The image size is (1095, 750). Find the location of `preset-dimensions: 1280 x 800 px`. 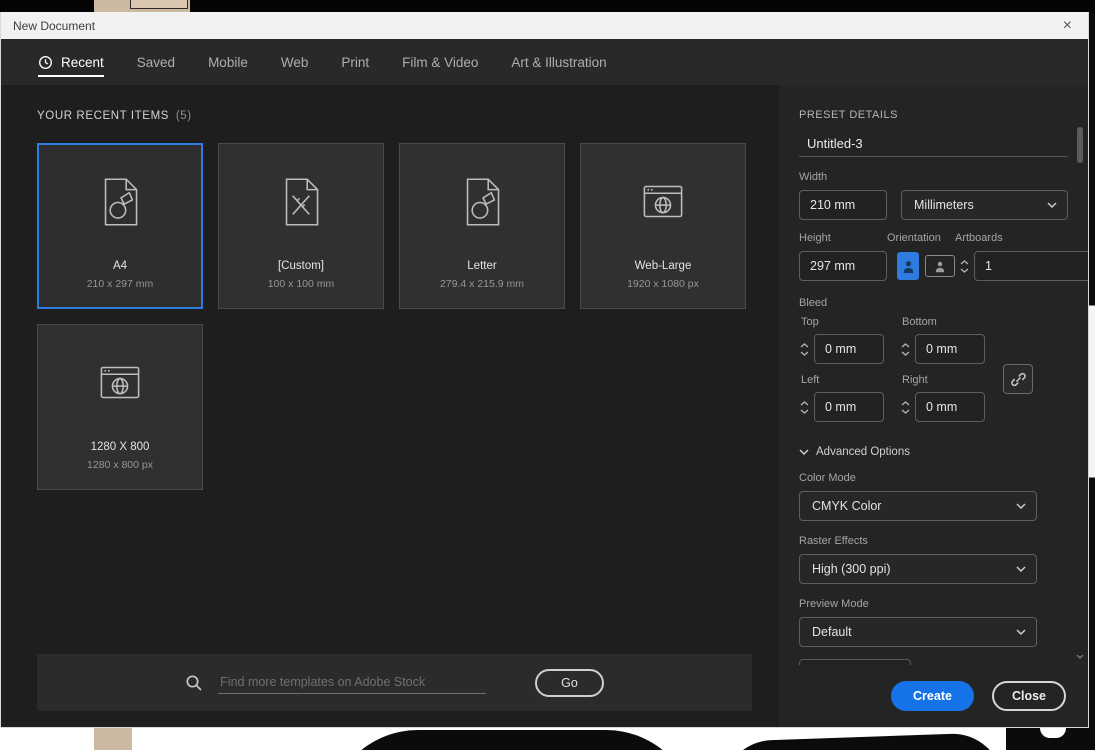

preset-dimensions: 1280 x 800 px is located at coordinates (120, 465).